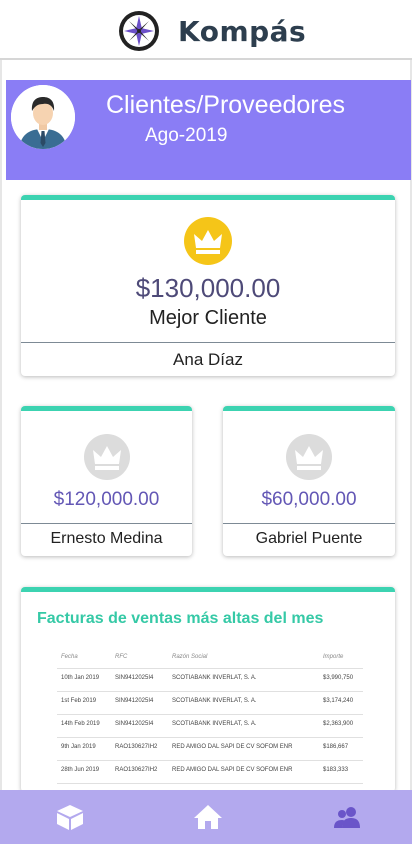 The height and width of the screenshot is (844, 412). What do you see at coordinates (180, 618) in the screenshot?
I see `invoices-title: Facturas de ventas más altas del mes` at bounding box center [180, 618].